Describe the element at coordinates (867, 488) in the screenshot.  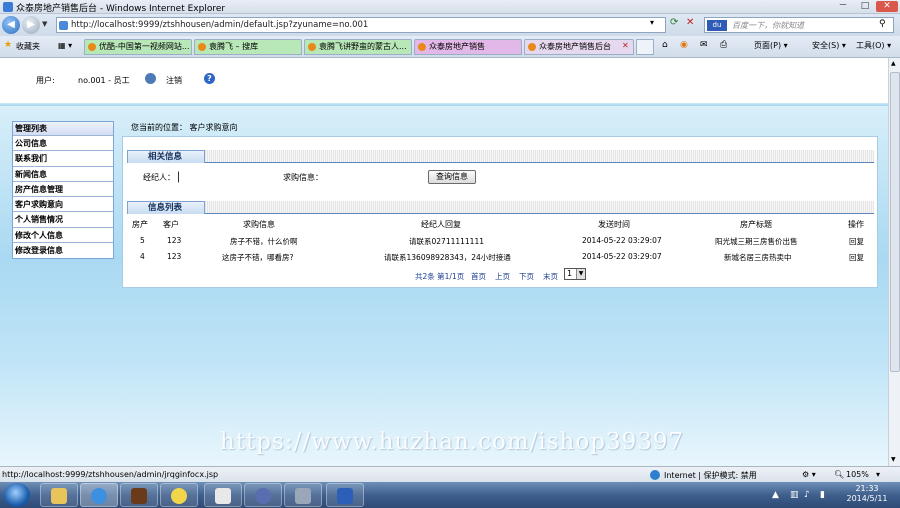
I see `clock-time: 21:33` at that location.